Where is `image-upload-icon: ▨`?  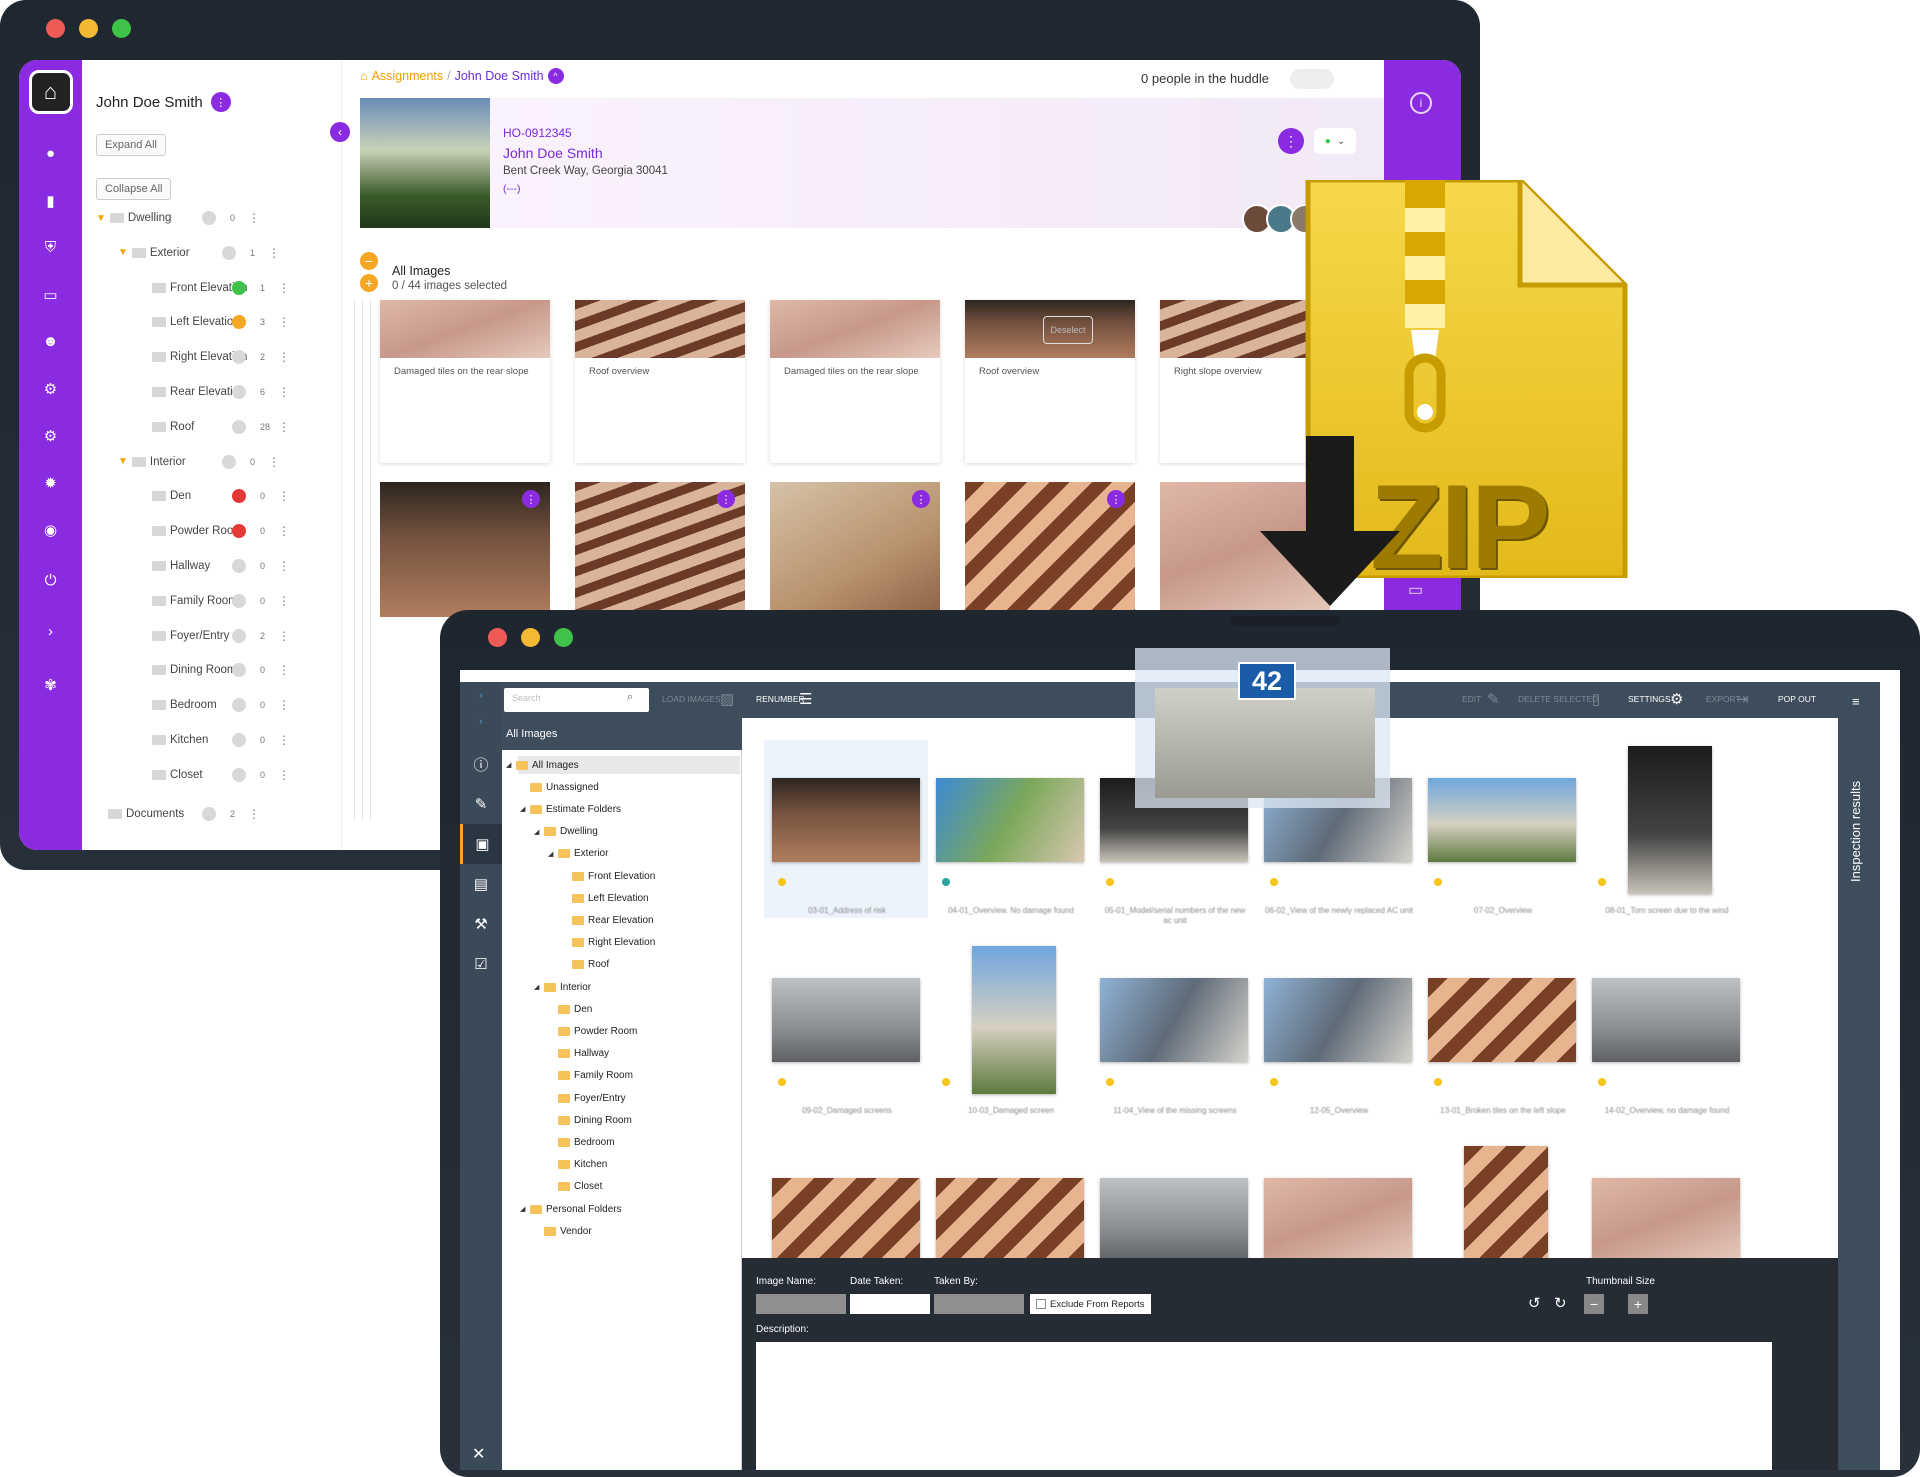
image-upload-icon: ▨ is located at coordinates (727, 699).